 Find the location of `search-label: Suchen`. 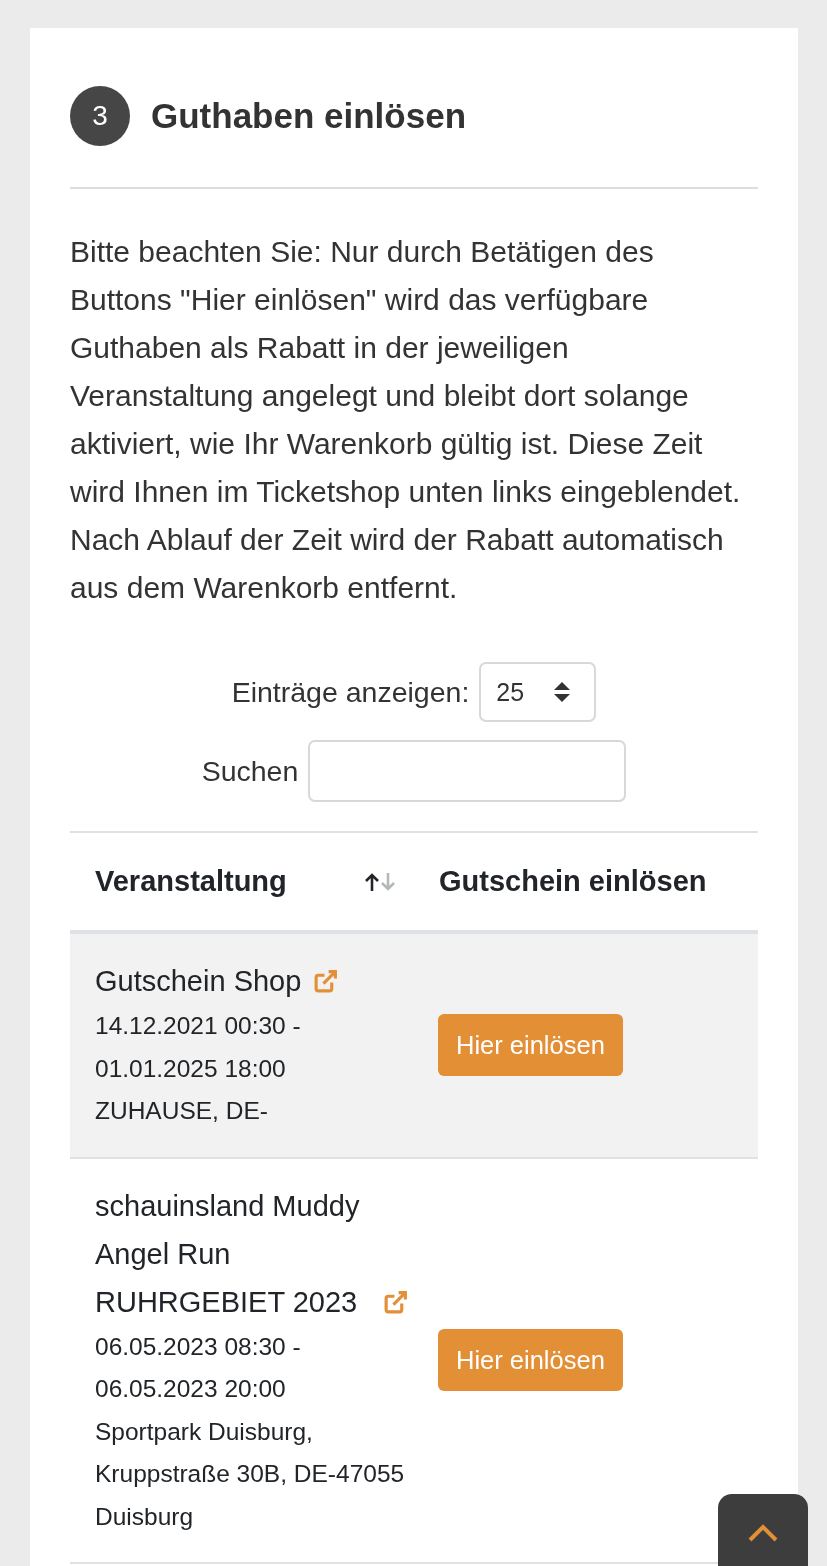

search-label: Suchen is located at coordinates (250, 771).